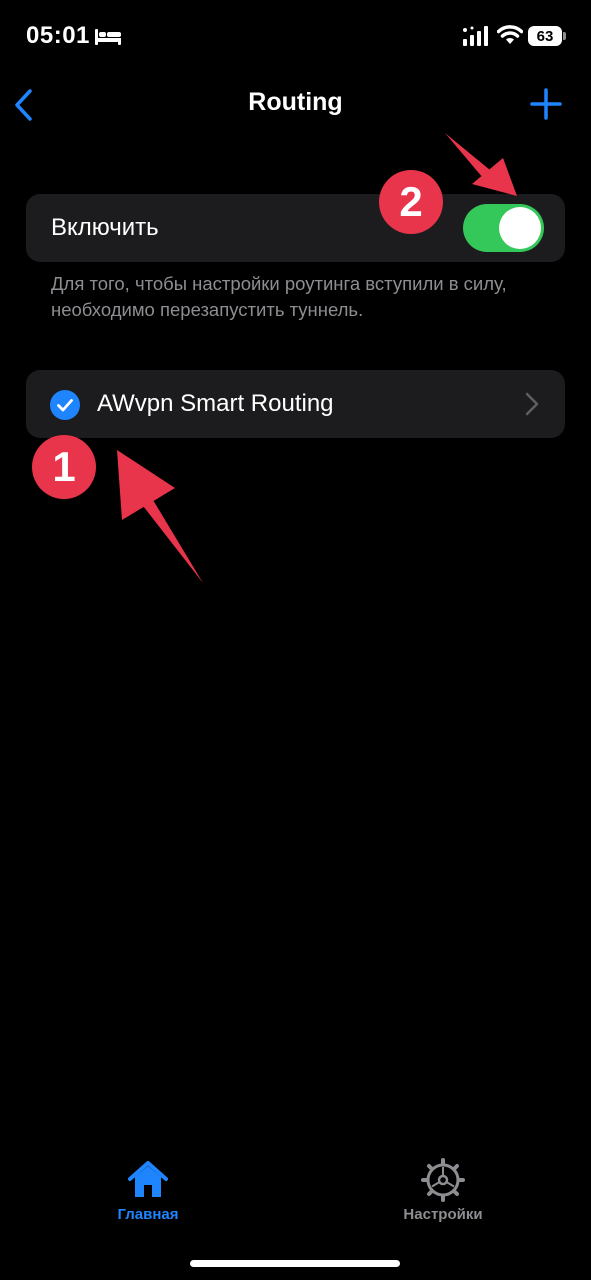  Describe the element at coordinates (108, 37) in the screenshot. I see `bed-icon` at that location.